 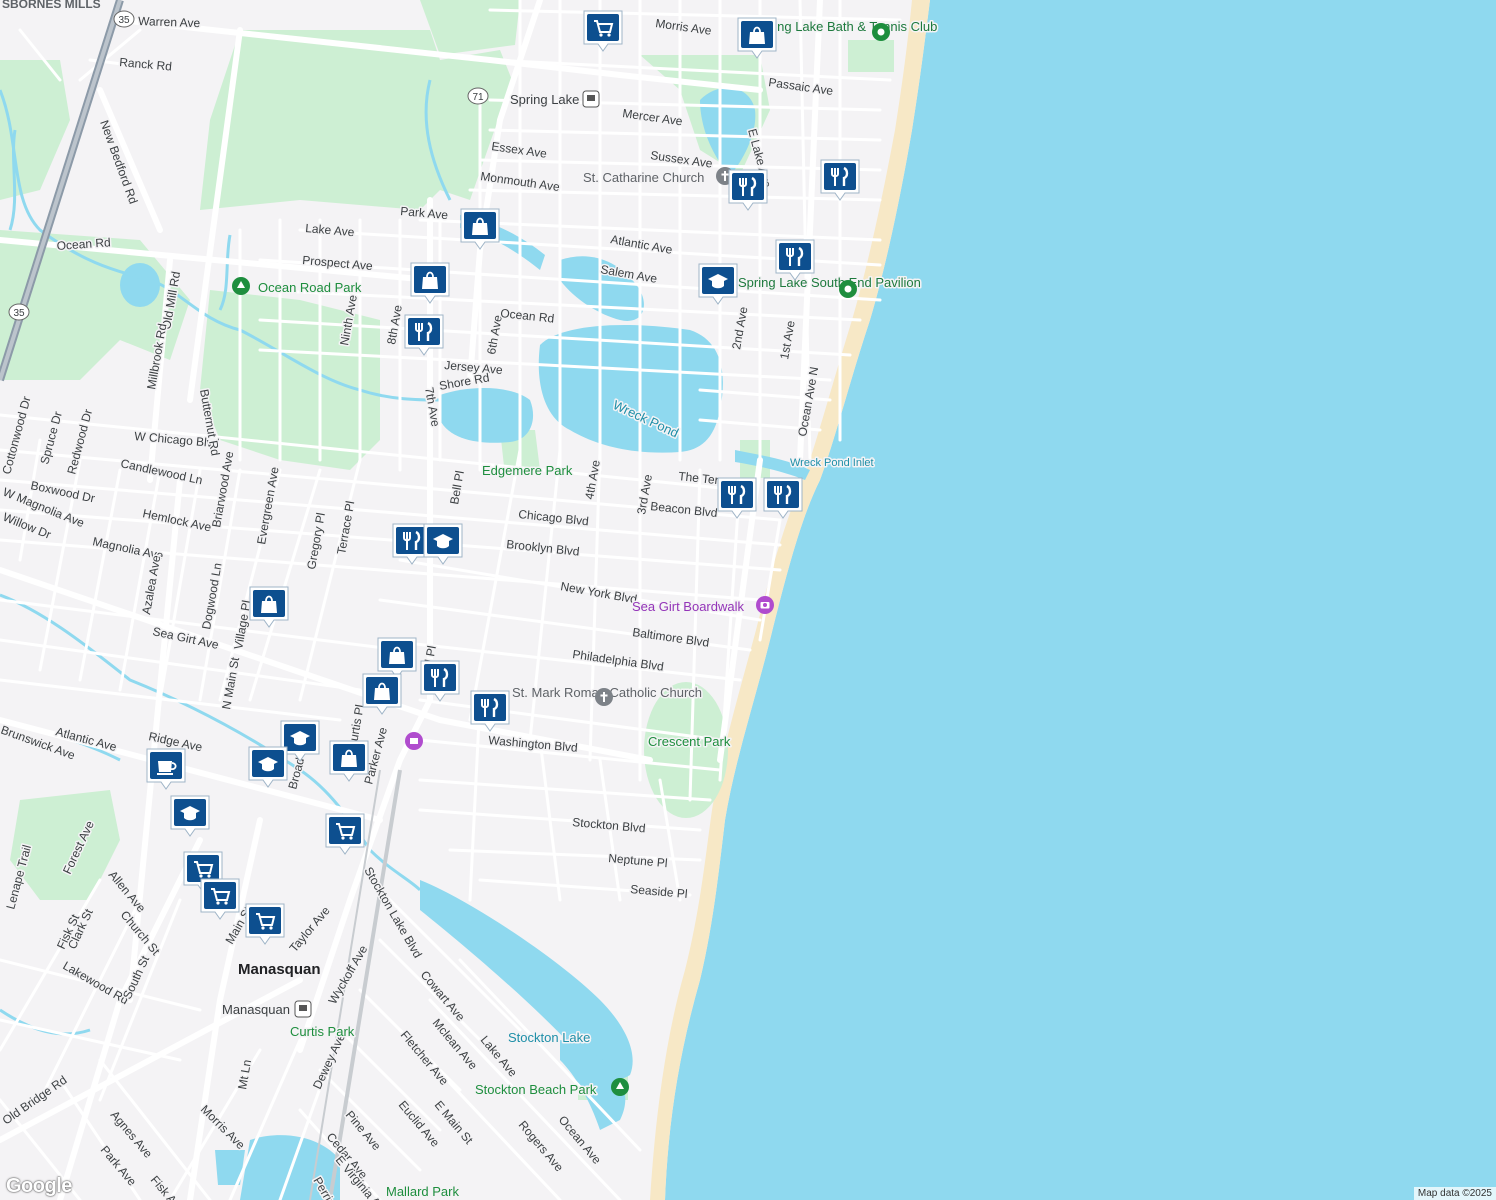 I want to click on park-label-mallard: Mallard Park, so click(x=422, y=1191).